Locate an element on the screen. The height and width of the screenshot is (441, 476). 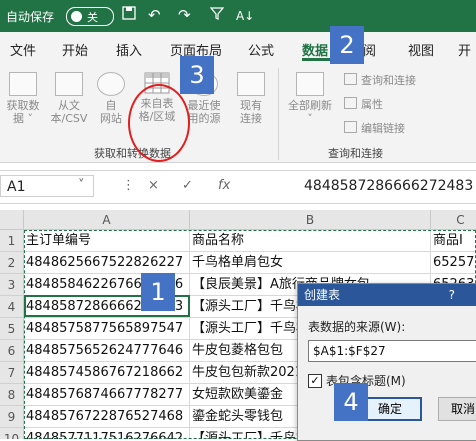
row-header: 5 is located at coordinates (12, 329).